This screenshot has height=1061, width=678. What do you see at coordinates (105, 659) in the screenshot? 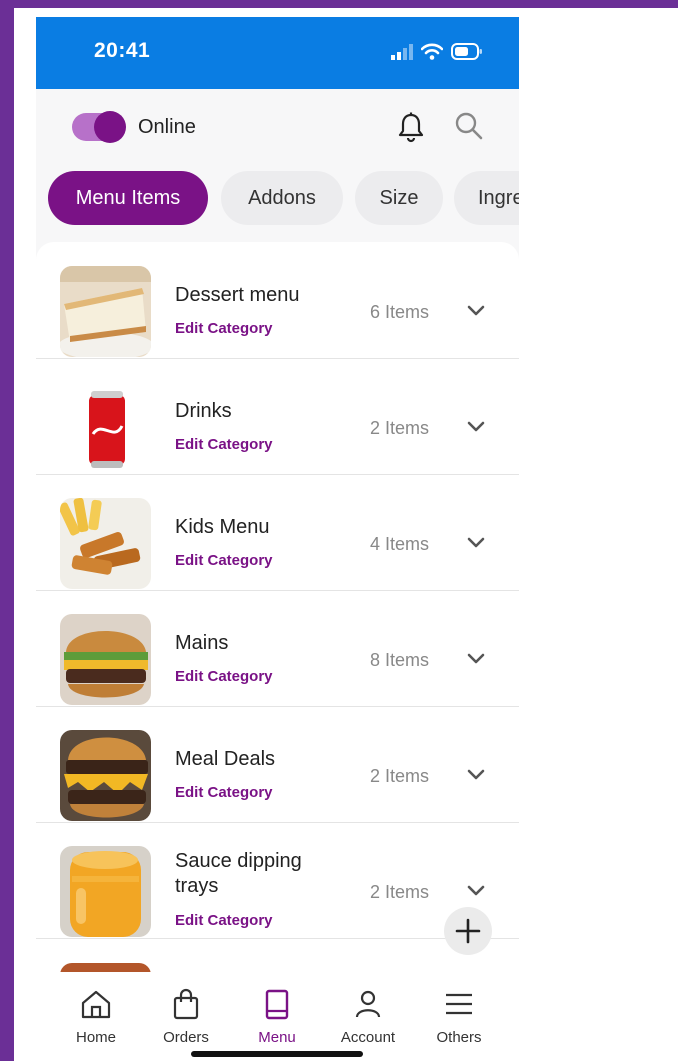
I see `mains-thumbnail` at bounding box center [105, 659].